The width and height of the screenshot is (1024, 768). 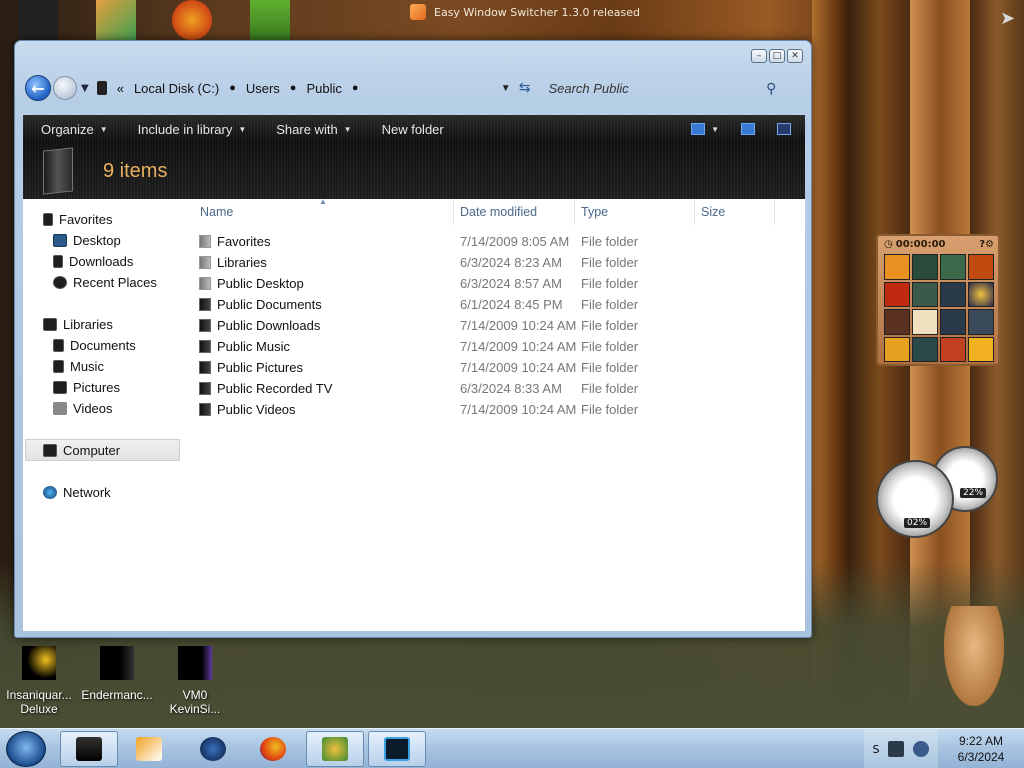 I want to click on maximize-button: □, so click(x=777, y=56).